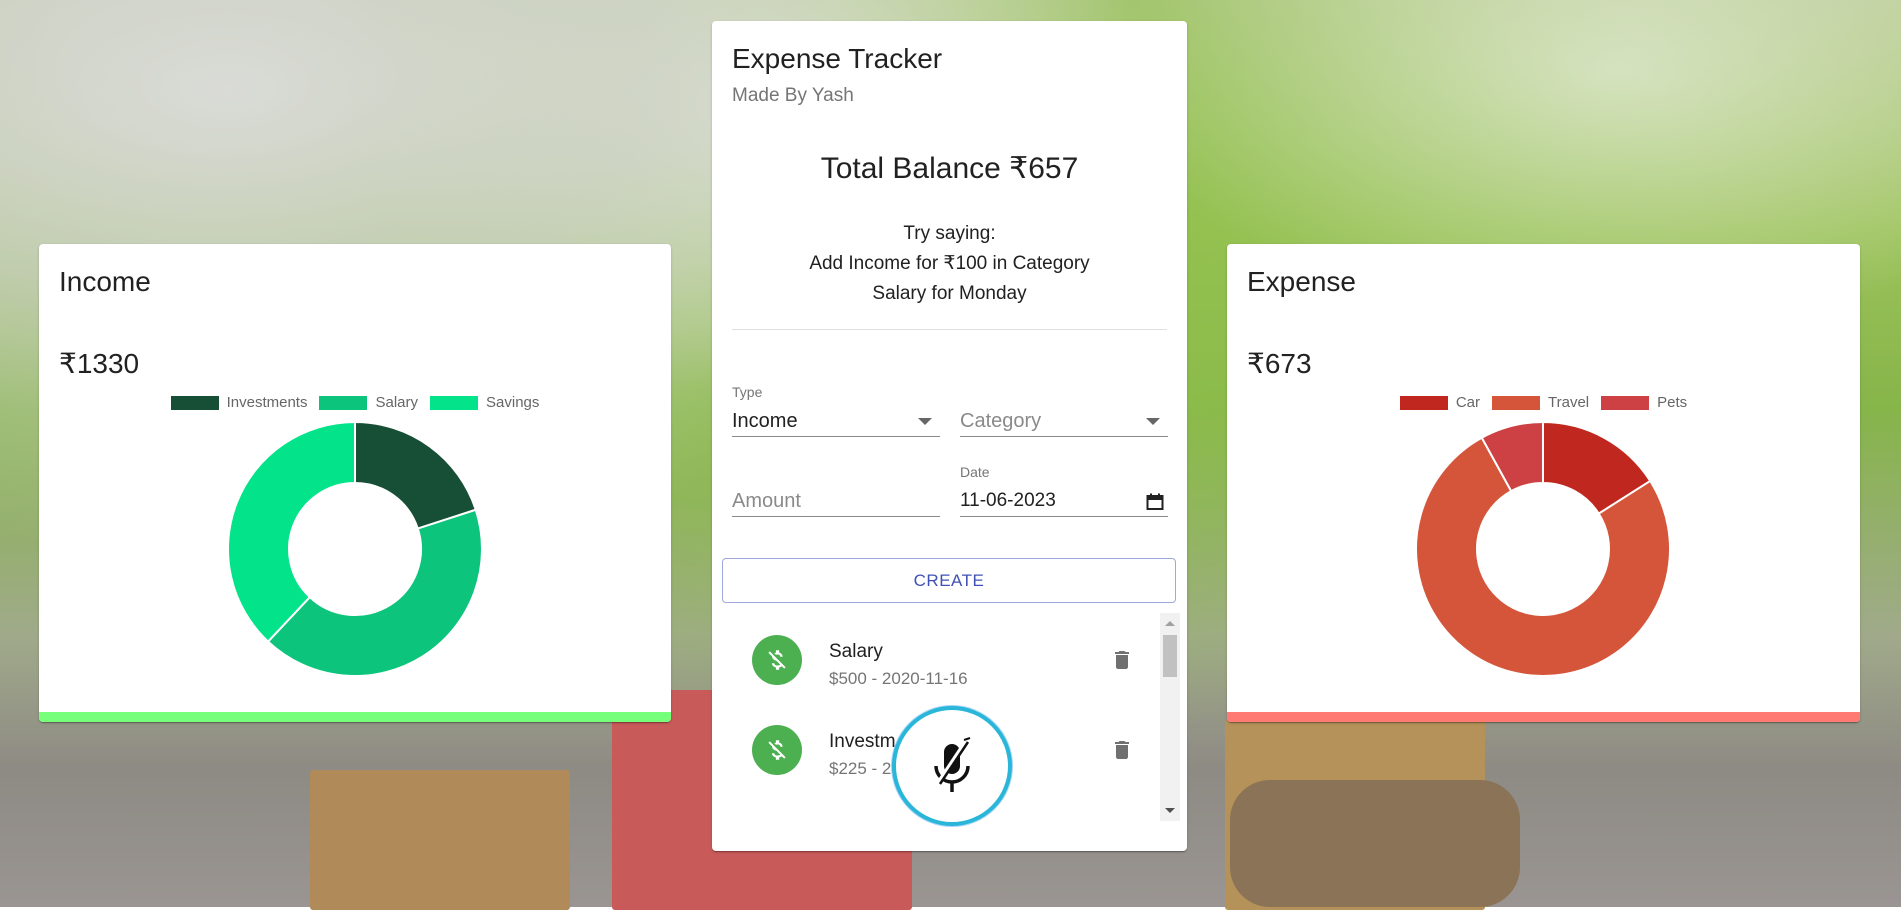  I want to click on legend-label: Investments, so click(267, 402).